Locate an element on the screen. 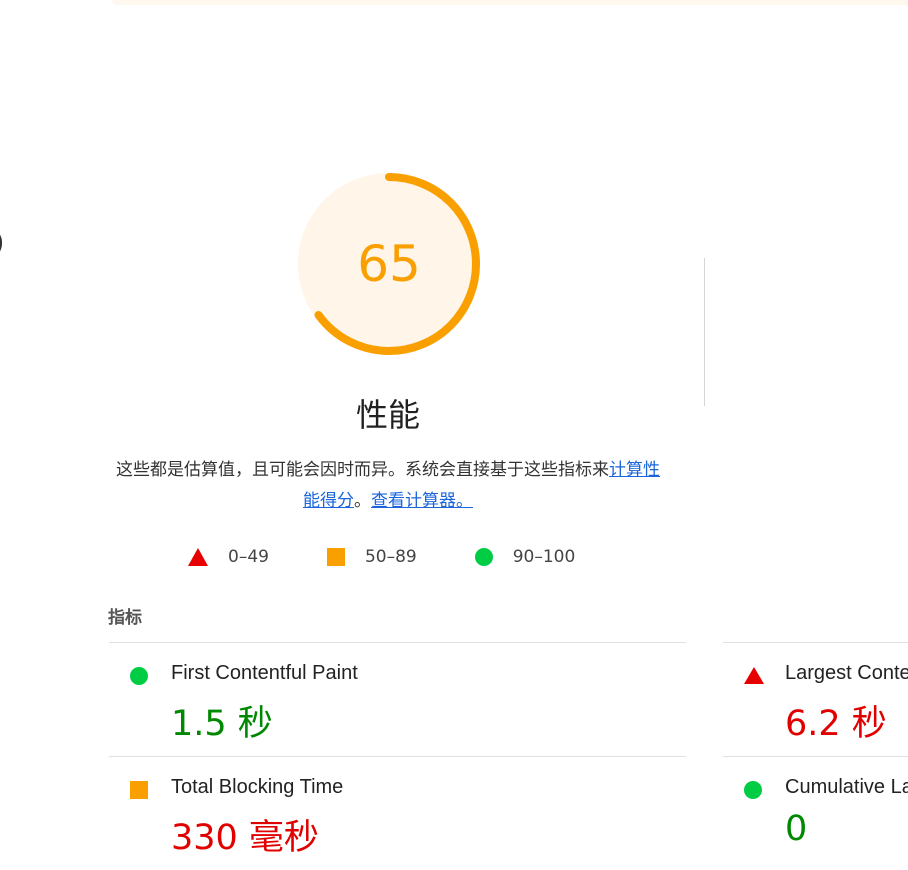  gauge-score: 65 is located at coordinates (389, 264).